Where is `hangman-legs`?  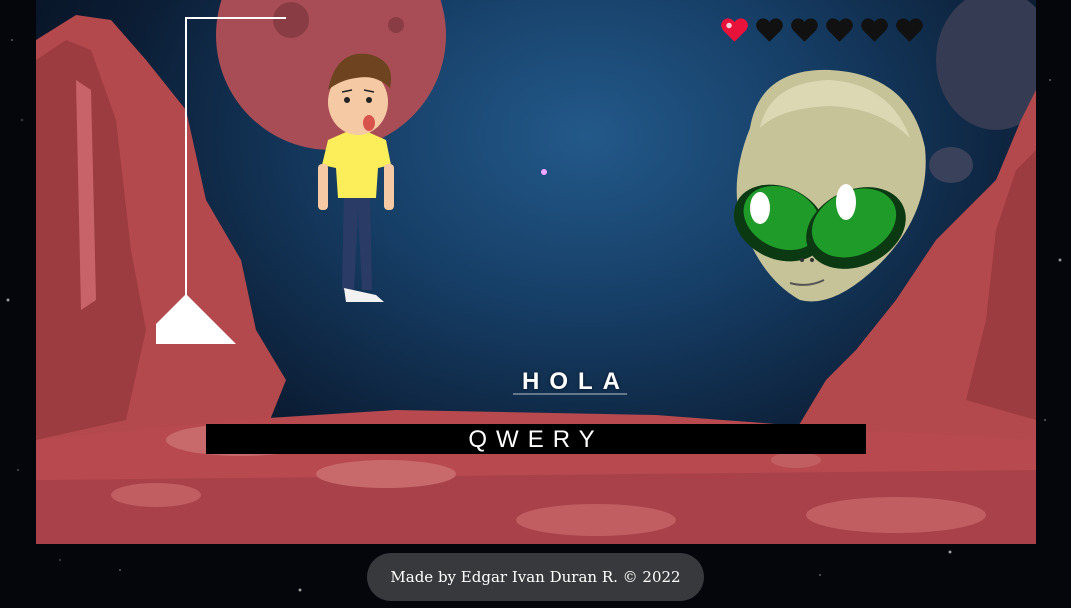
hangman-legs is located at coordinates (357, 240).